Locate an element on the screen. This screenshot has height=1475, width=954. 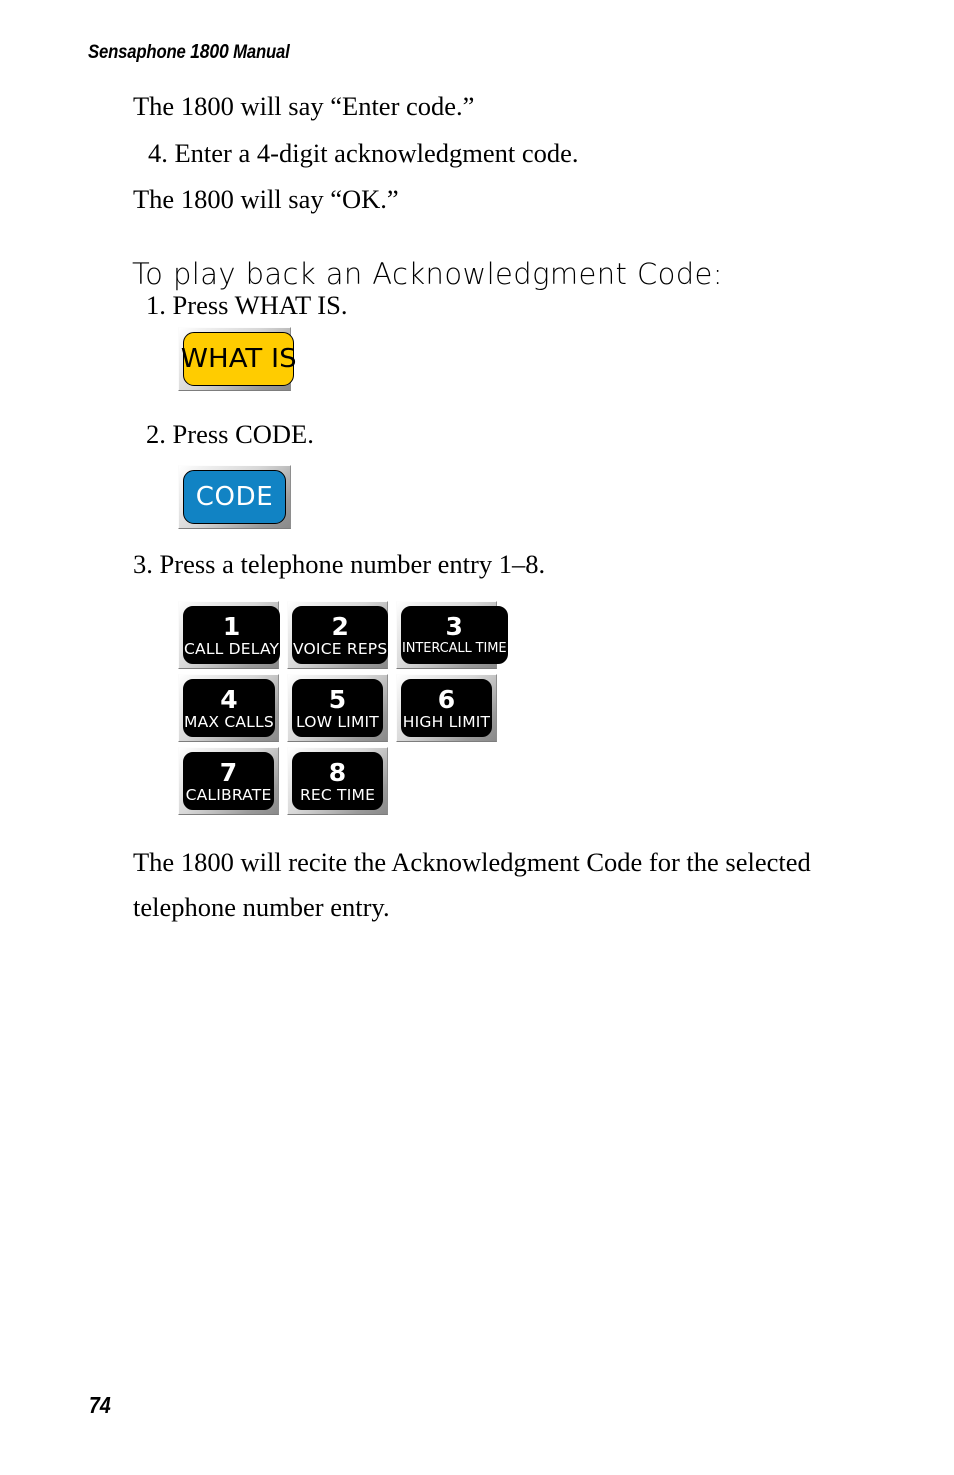
keypad-key-5-function: LOW LIMIT is located at coordinates (337, 721).